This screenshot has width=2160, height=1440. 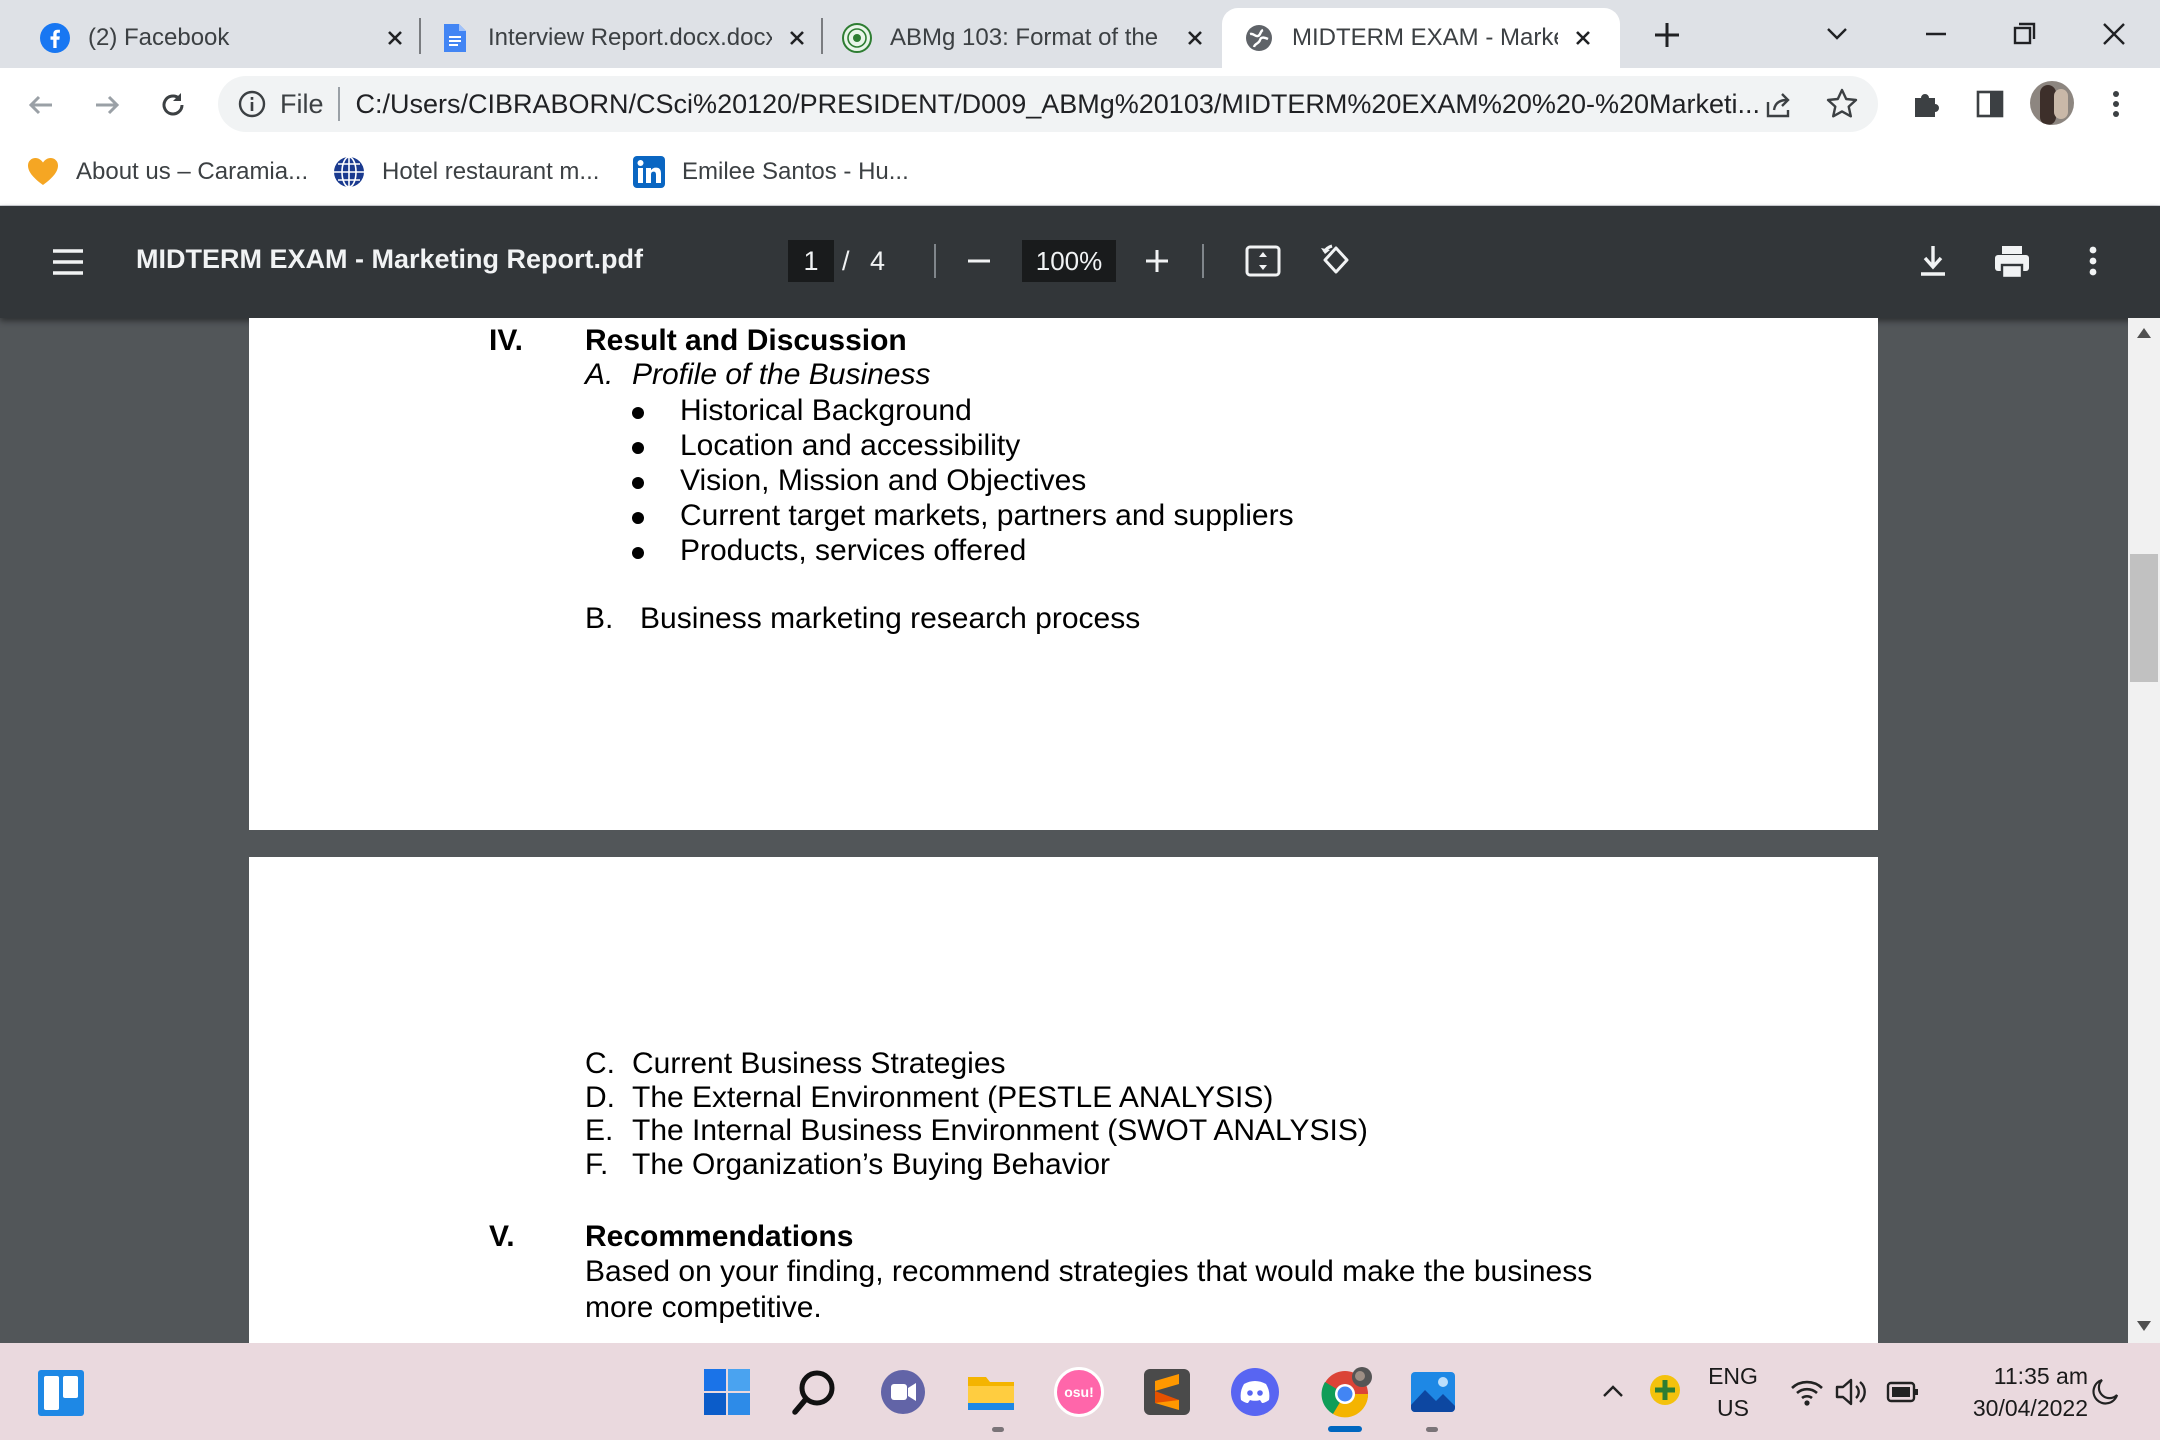 What do you see at coordinates (2012, 262) in the screenshot?
I see `print-icon` at bounding box center [2012, 262].